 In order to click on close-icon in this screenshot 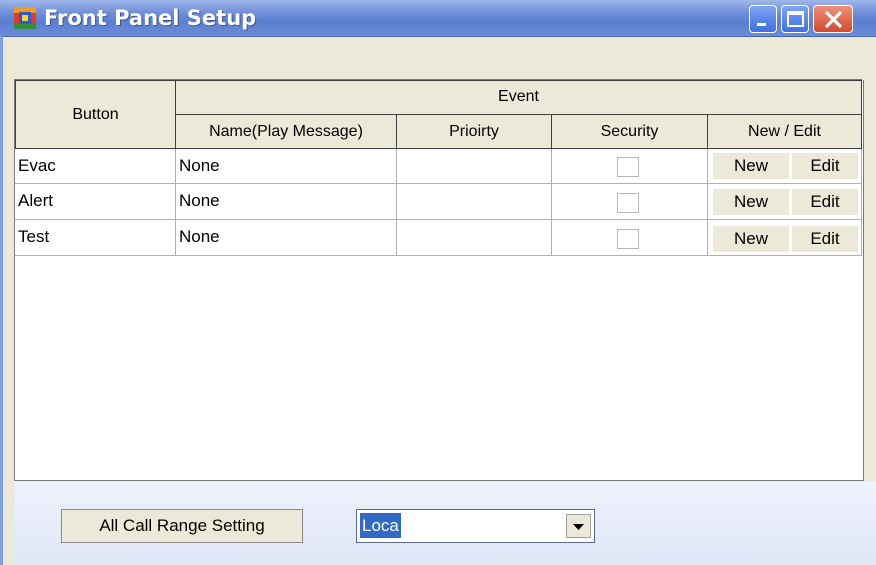, I will do `click(833, 19)`.